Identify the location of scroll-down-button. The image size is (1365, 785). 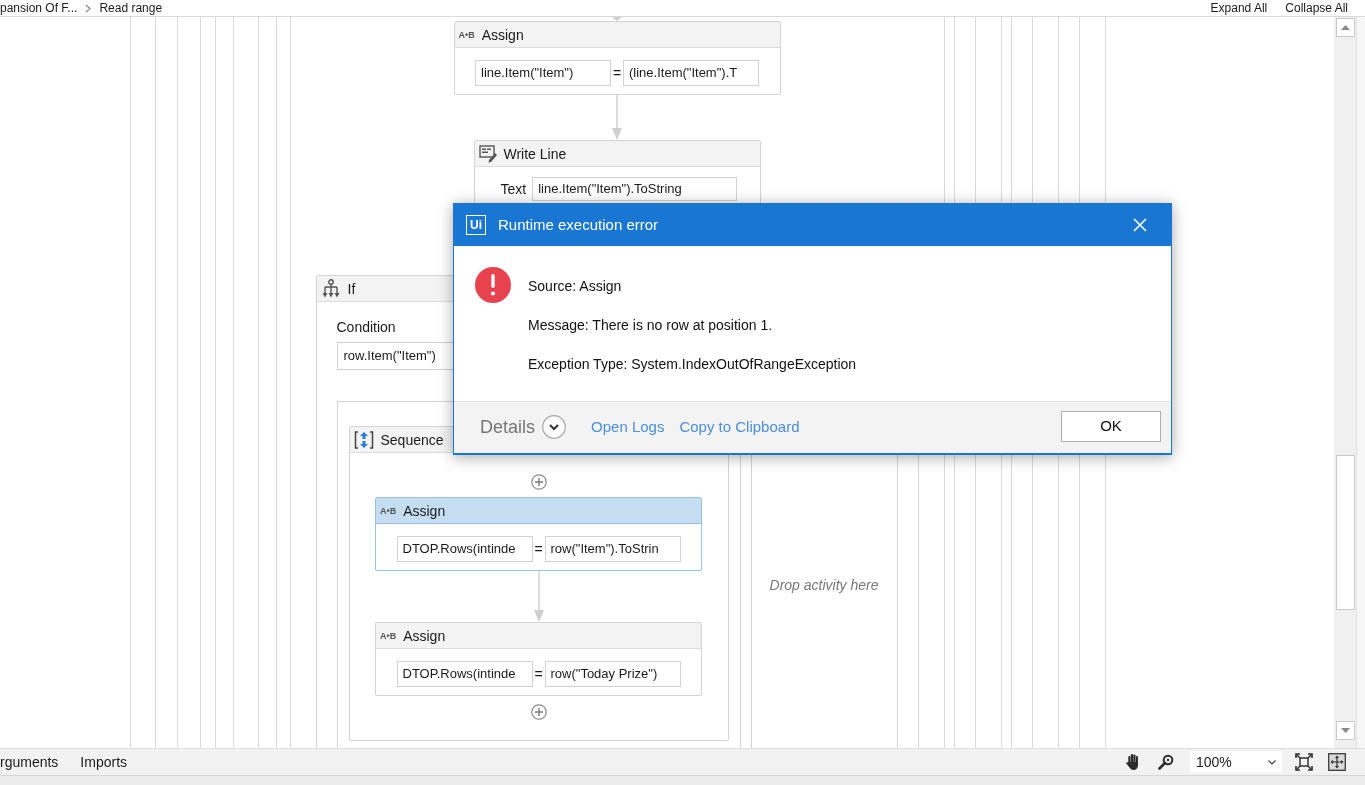
(1345, 730).